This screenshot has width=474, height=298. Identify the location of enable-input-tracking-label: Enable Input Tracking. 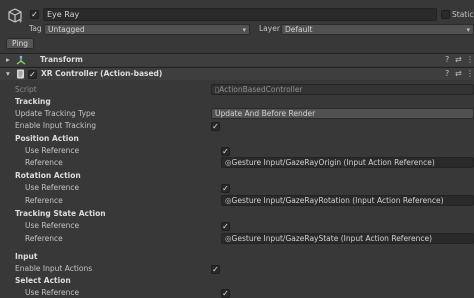
(55, 125).